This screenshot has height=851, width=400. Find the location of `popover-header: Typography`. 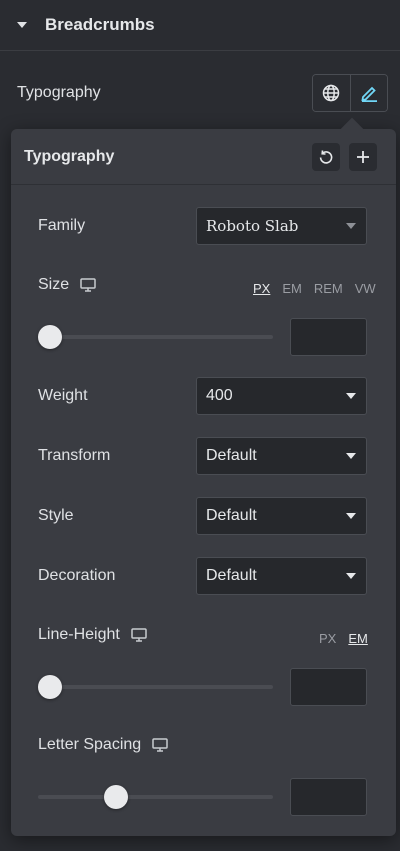

popover-header: Typography is located at coordinates (203, 157).